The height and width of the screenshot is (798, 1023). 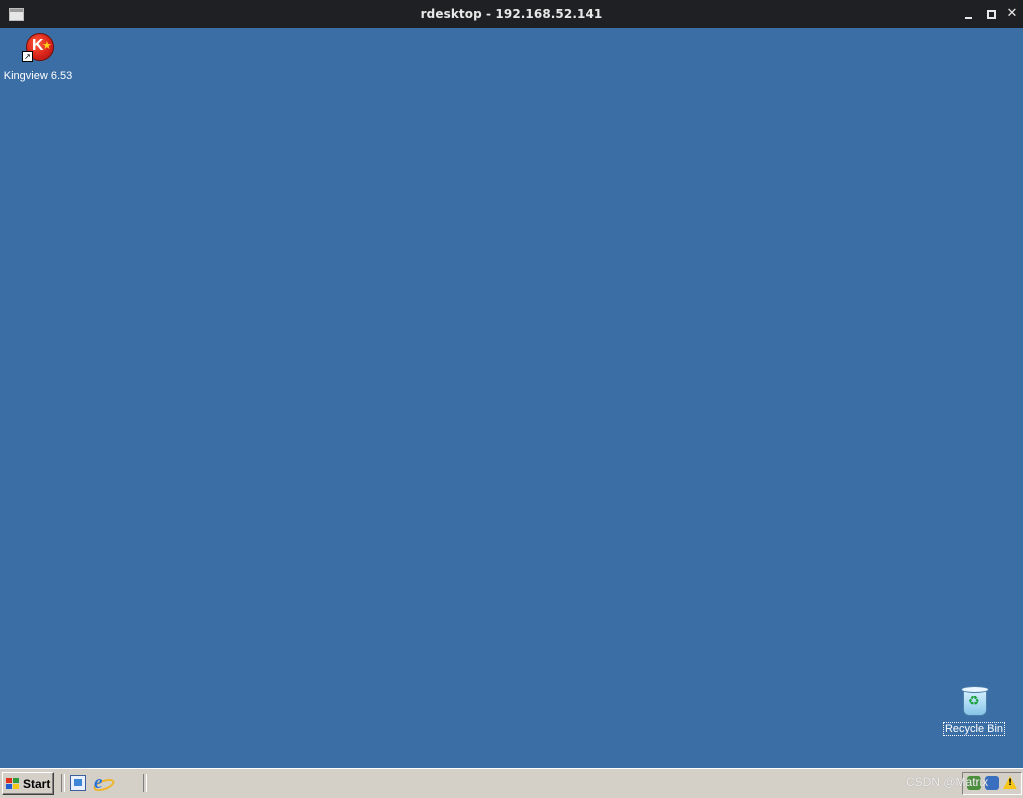 I want to click on desktop-icon-recycle-bin: ♻ Recycle Bin, so click(x=974, y=710).